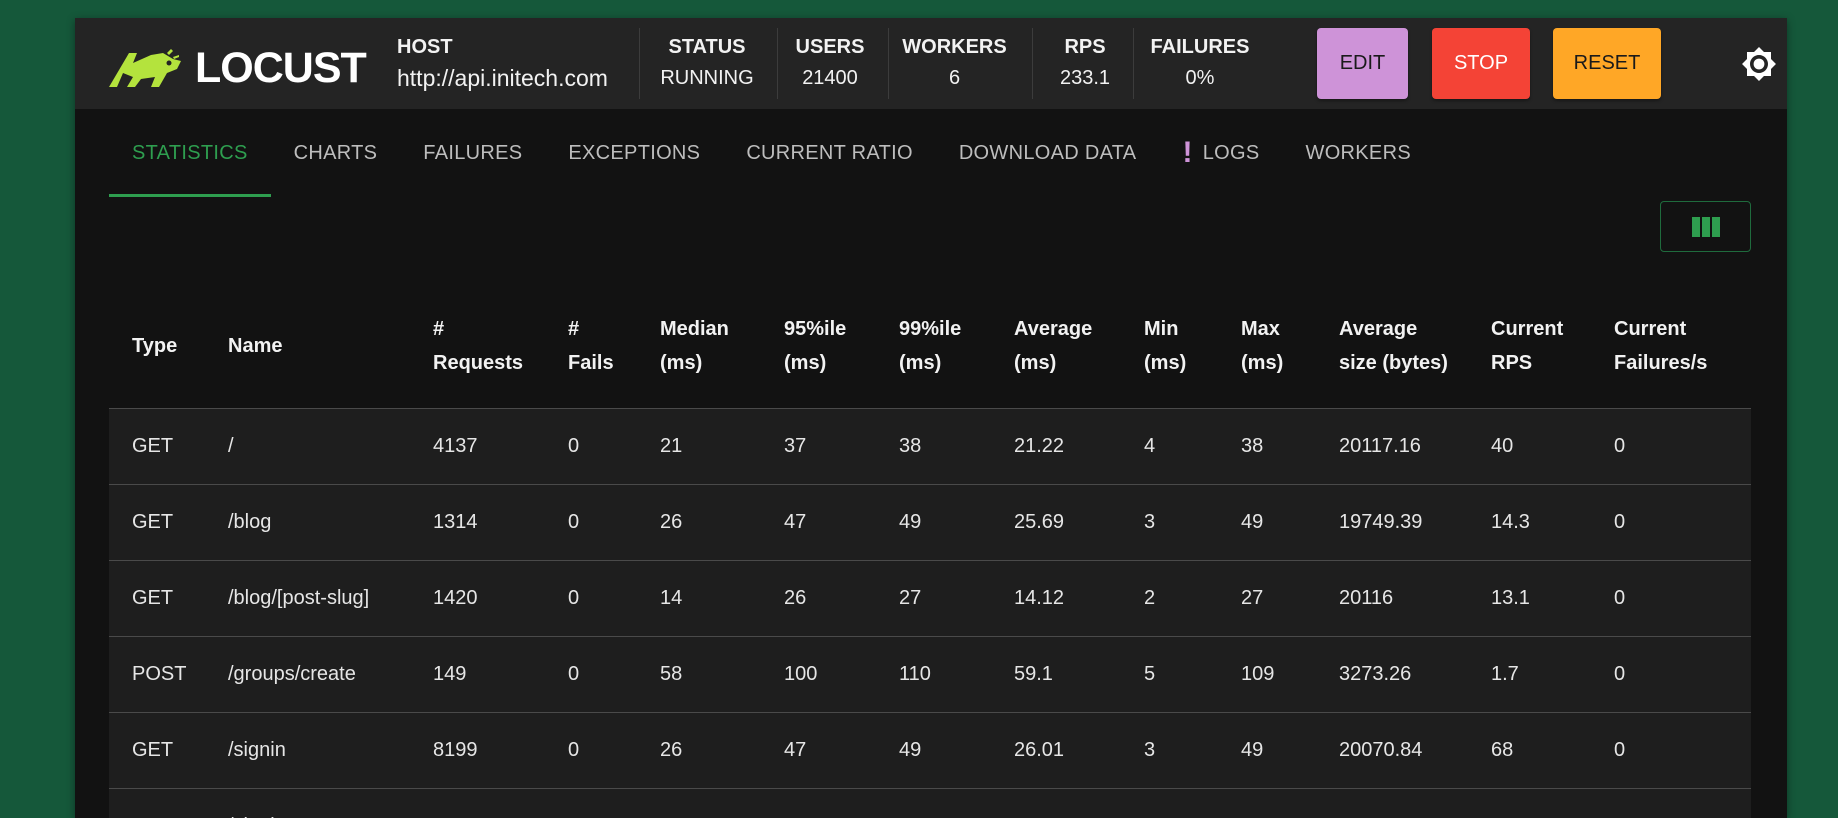 The height and width of the screenshot is (824, 1838). What do you see at coordinates (1362, 63) in the screenshot?
I see `edit-button: EDIT` at bounding box center [1362, 63].